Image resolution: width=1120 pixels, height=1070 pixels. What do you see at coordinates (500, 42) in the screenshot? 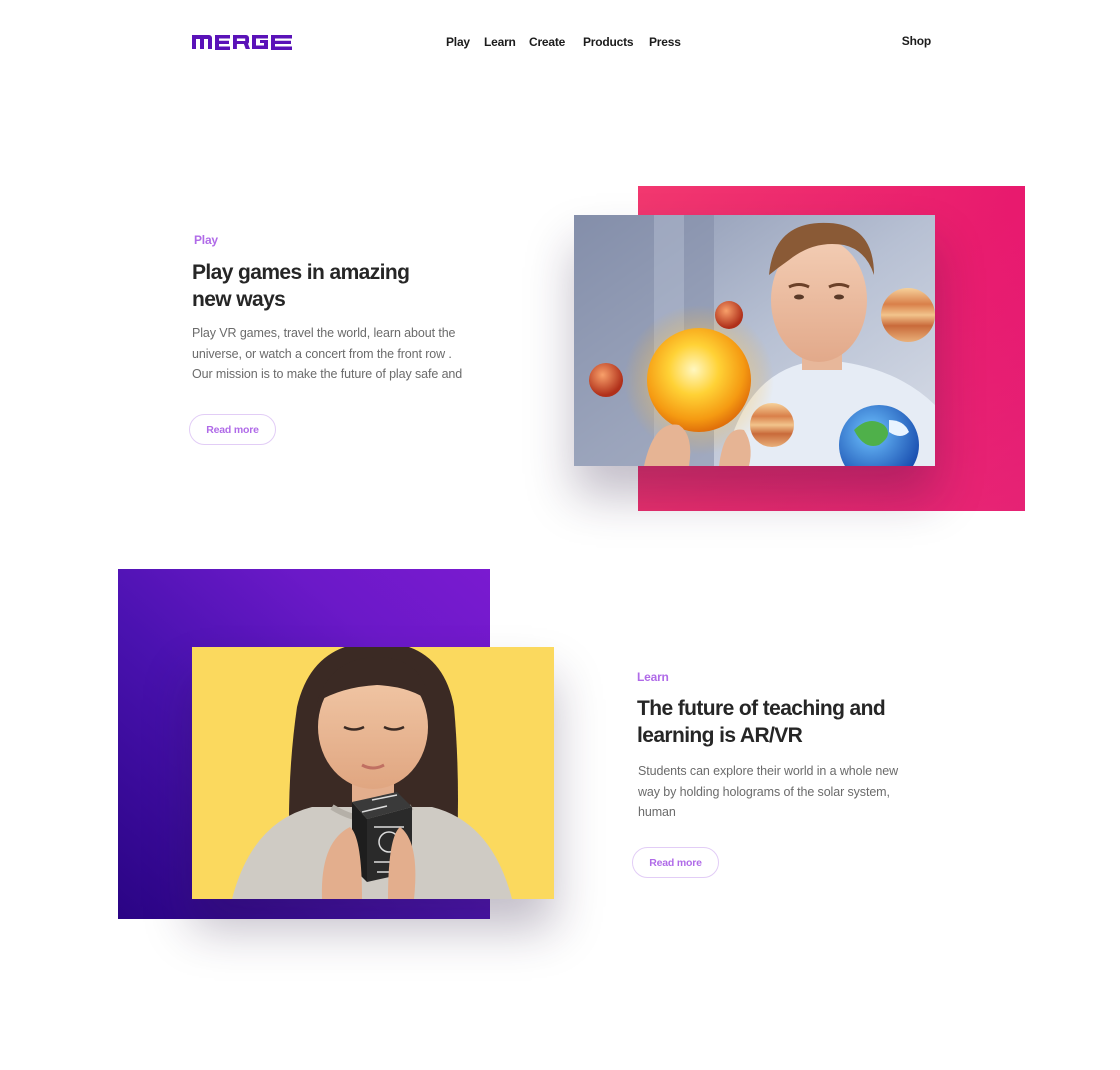
I see `nav-item-learn: Learn` at bounding box center [500, 42].